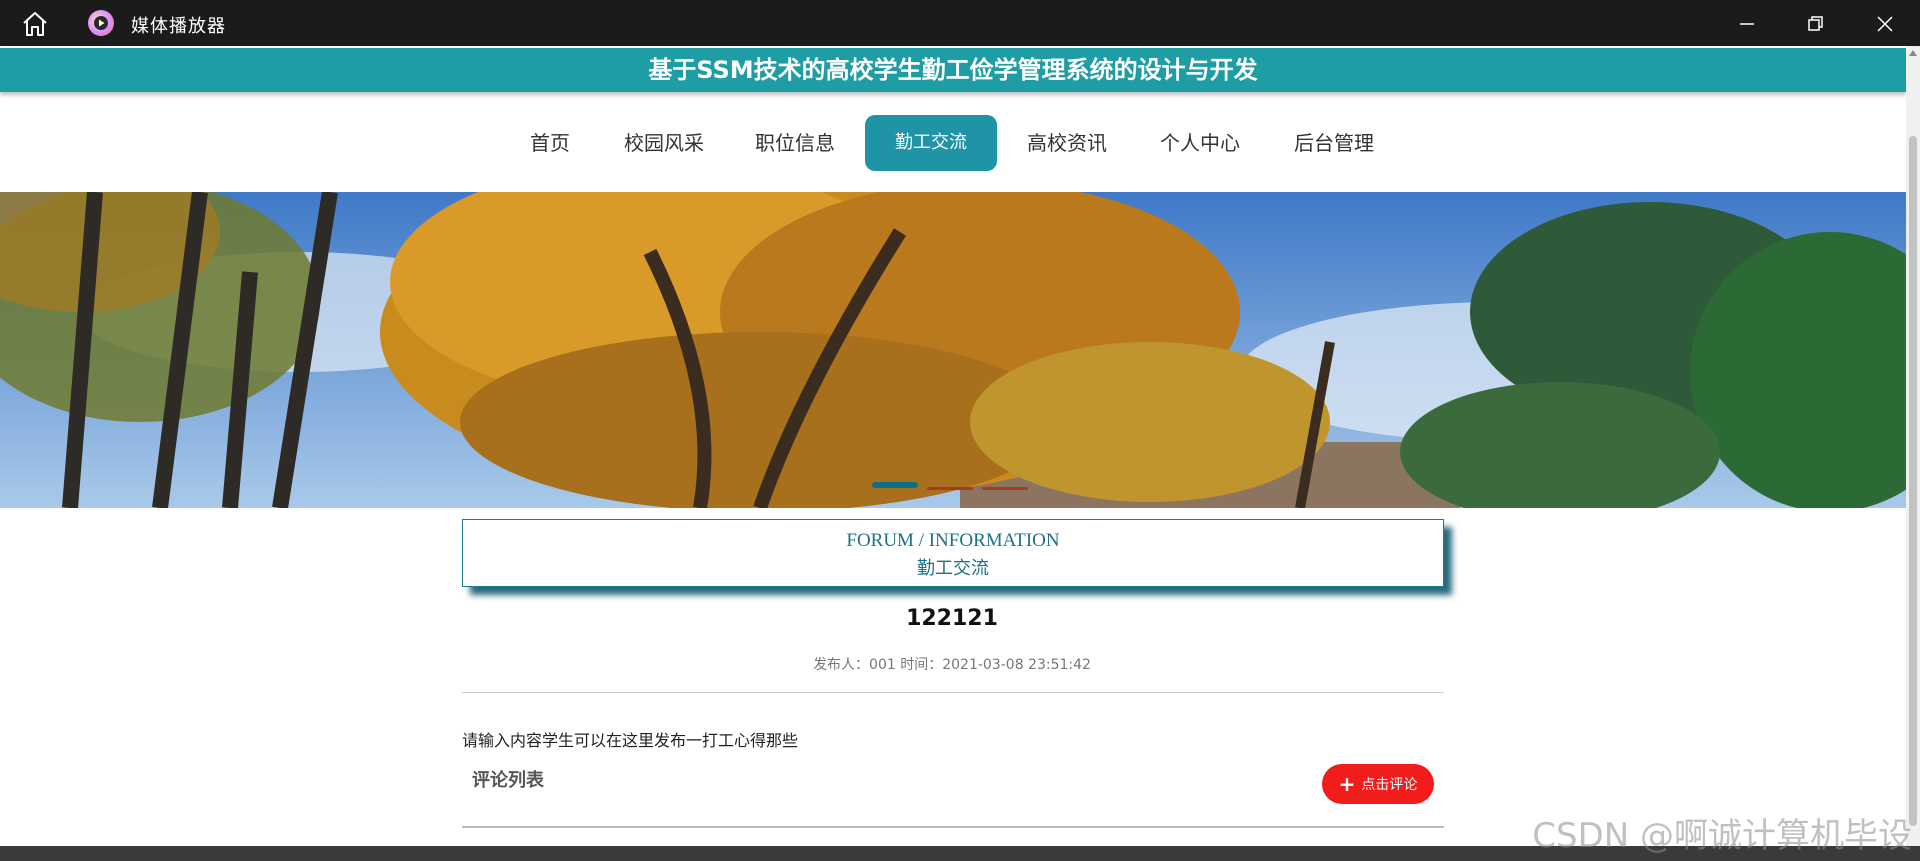 The width and height of the screenshot is (1920, 861). I want to click on section-title-chinese: 勤工交流, so click(953, 568).